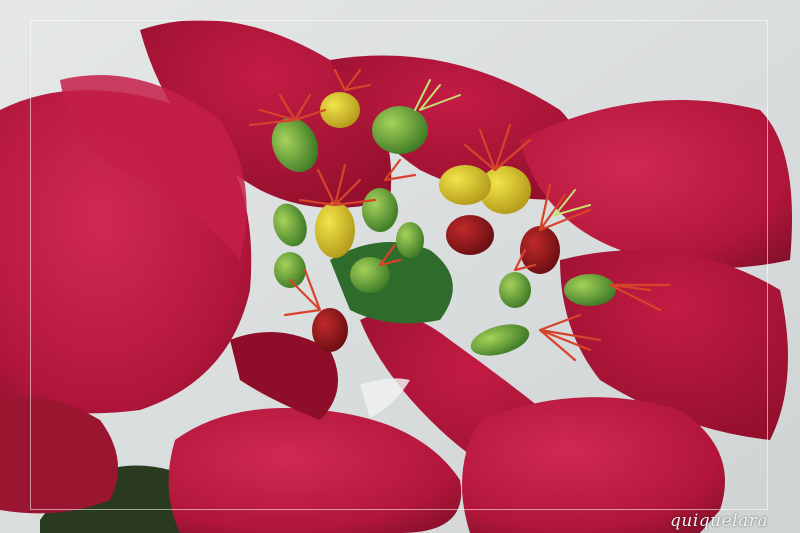  What do you see at coordinates (719, 521) in the screenshot?
I see `watermark: quiquelara` at bounding box center [719, 521].